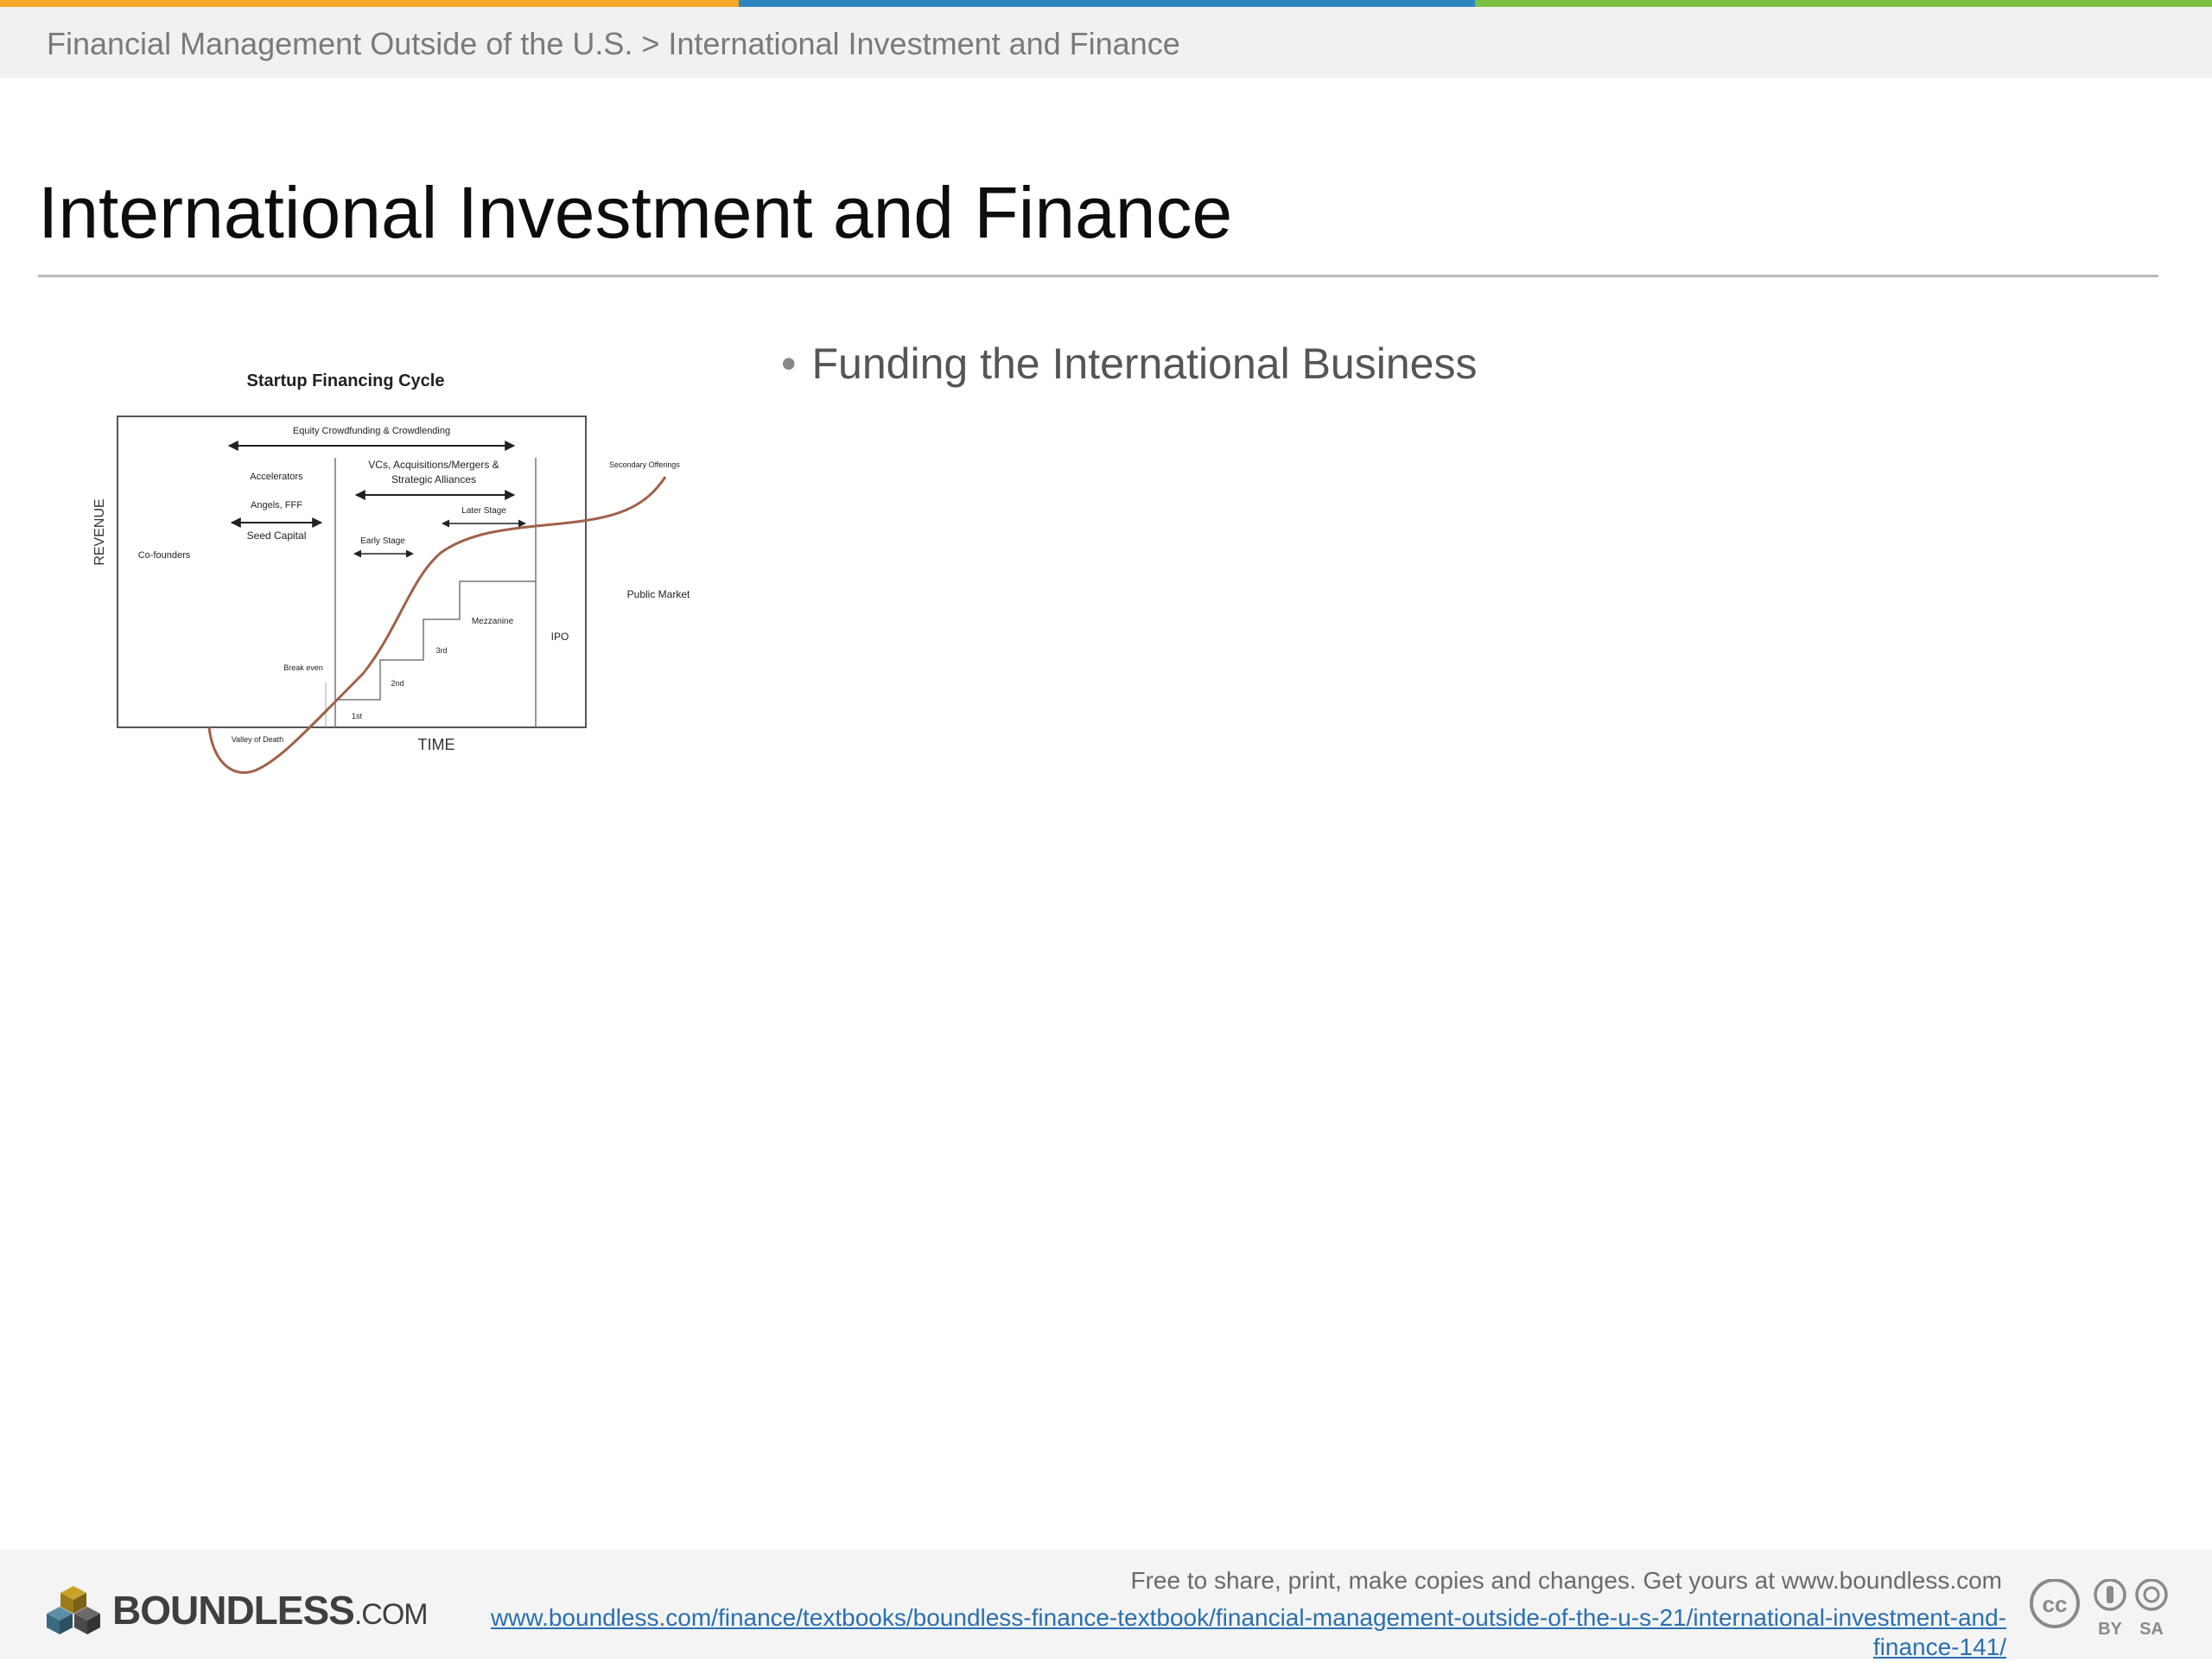 This screenshot has height=1662, width=2212. What do you see at coordinates (441, 650) in the screenshot?
I see `label-third: 3rd` at bounding box center [441, 650].